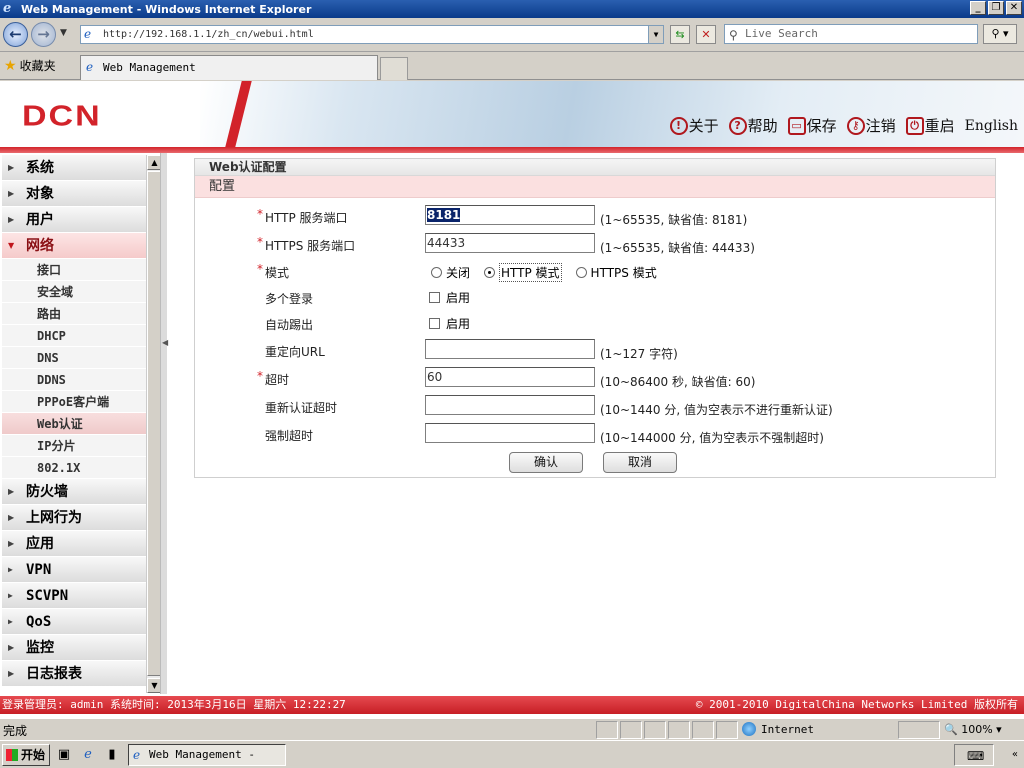 The height and width of the screenshot is (768, 1024). Describe the element at coordinates (991, 126) in the screenshot. I see `english-link: English` at that location.